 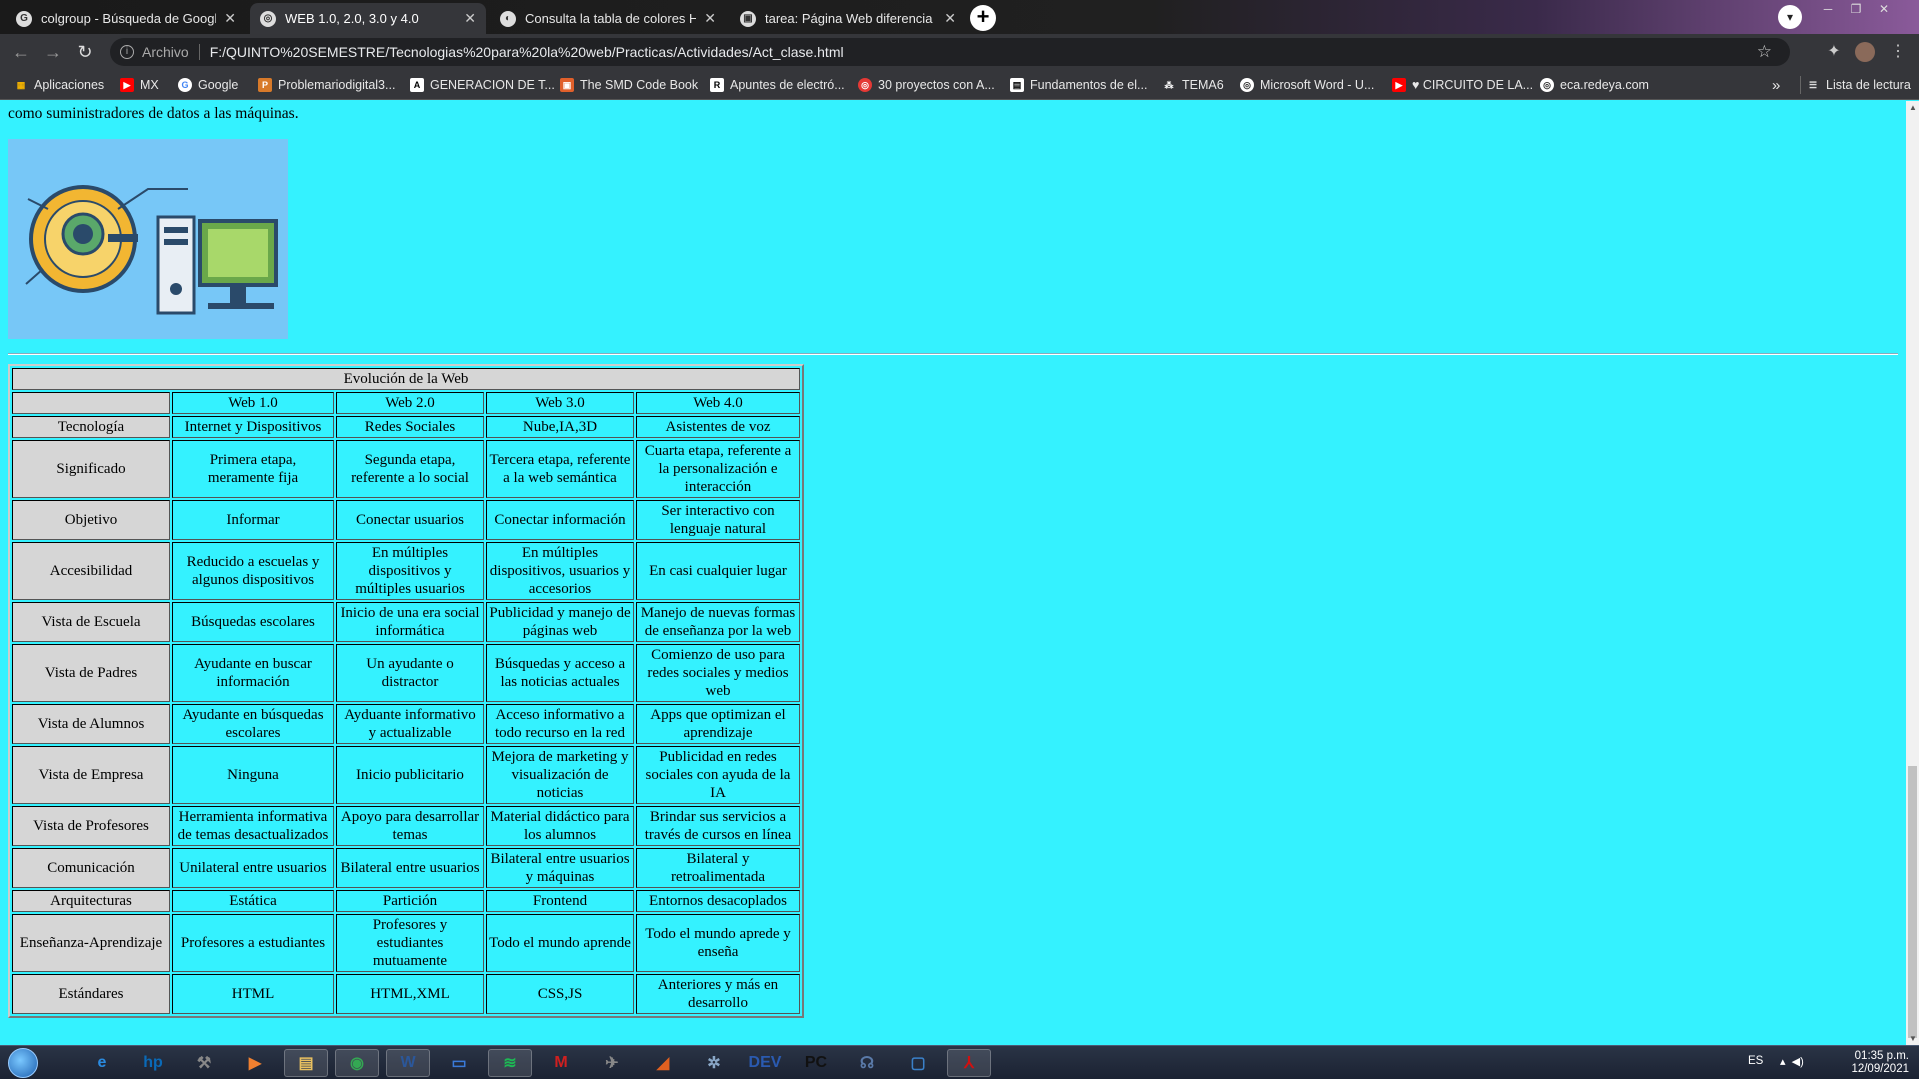 I want to click on minimize-button: ─, so click(x=1828, y=9).